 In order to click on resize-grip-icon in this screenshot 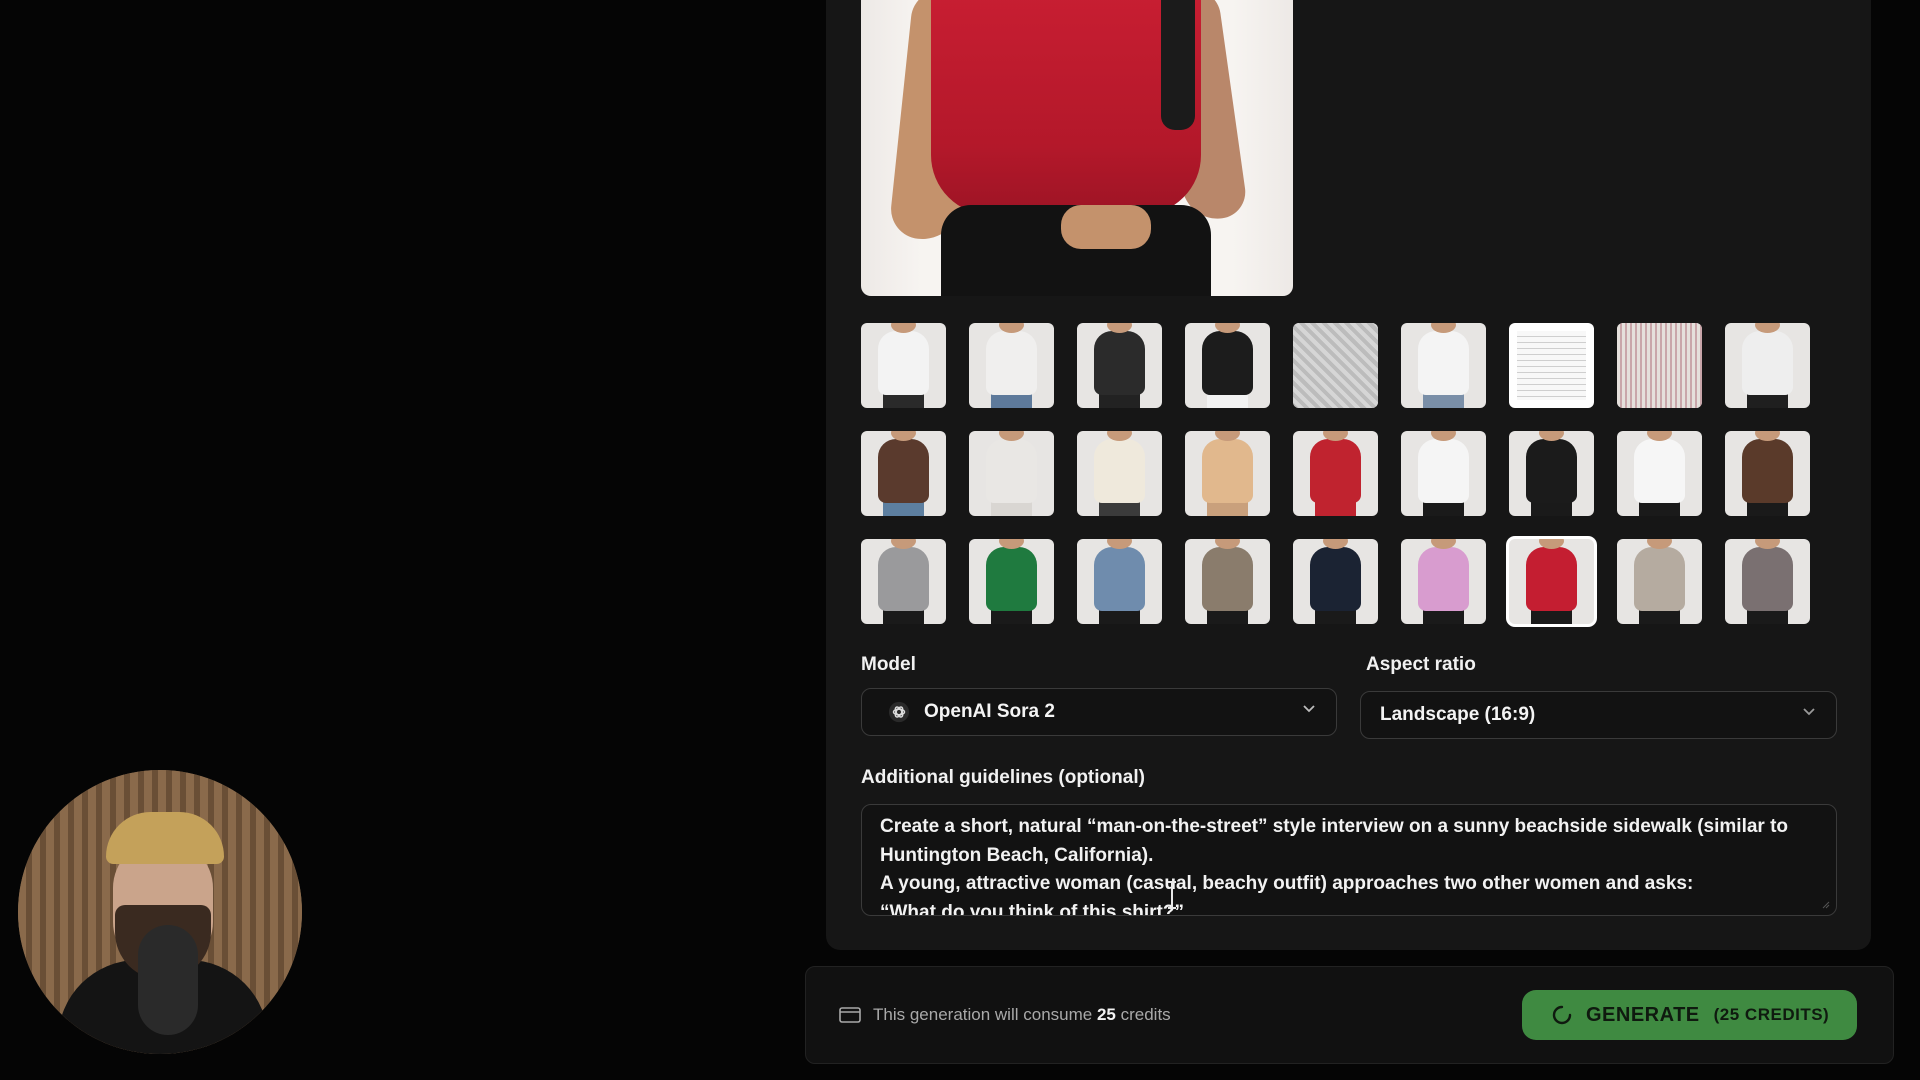, I will do `click(1825, 904)`.